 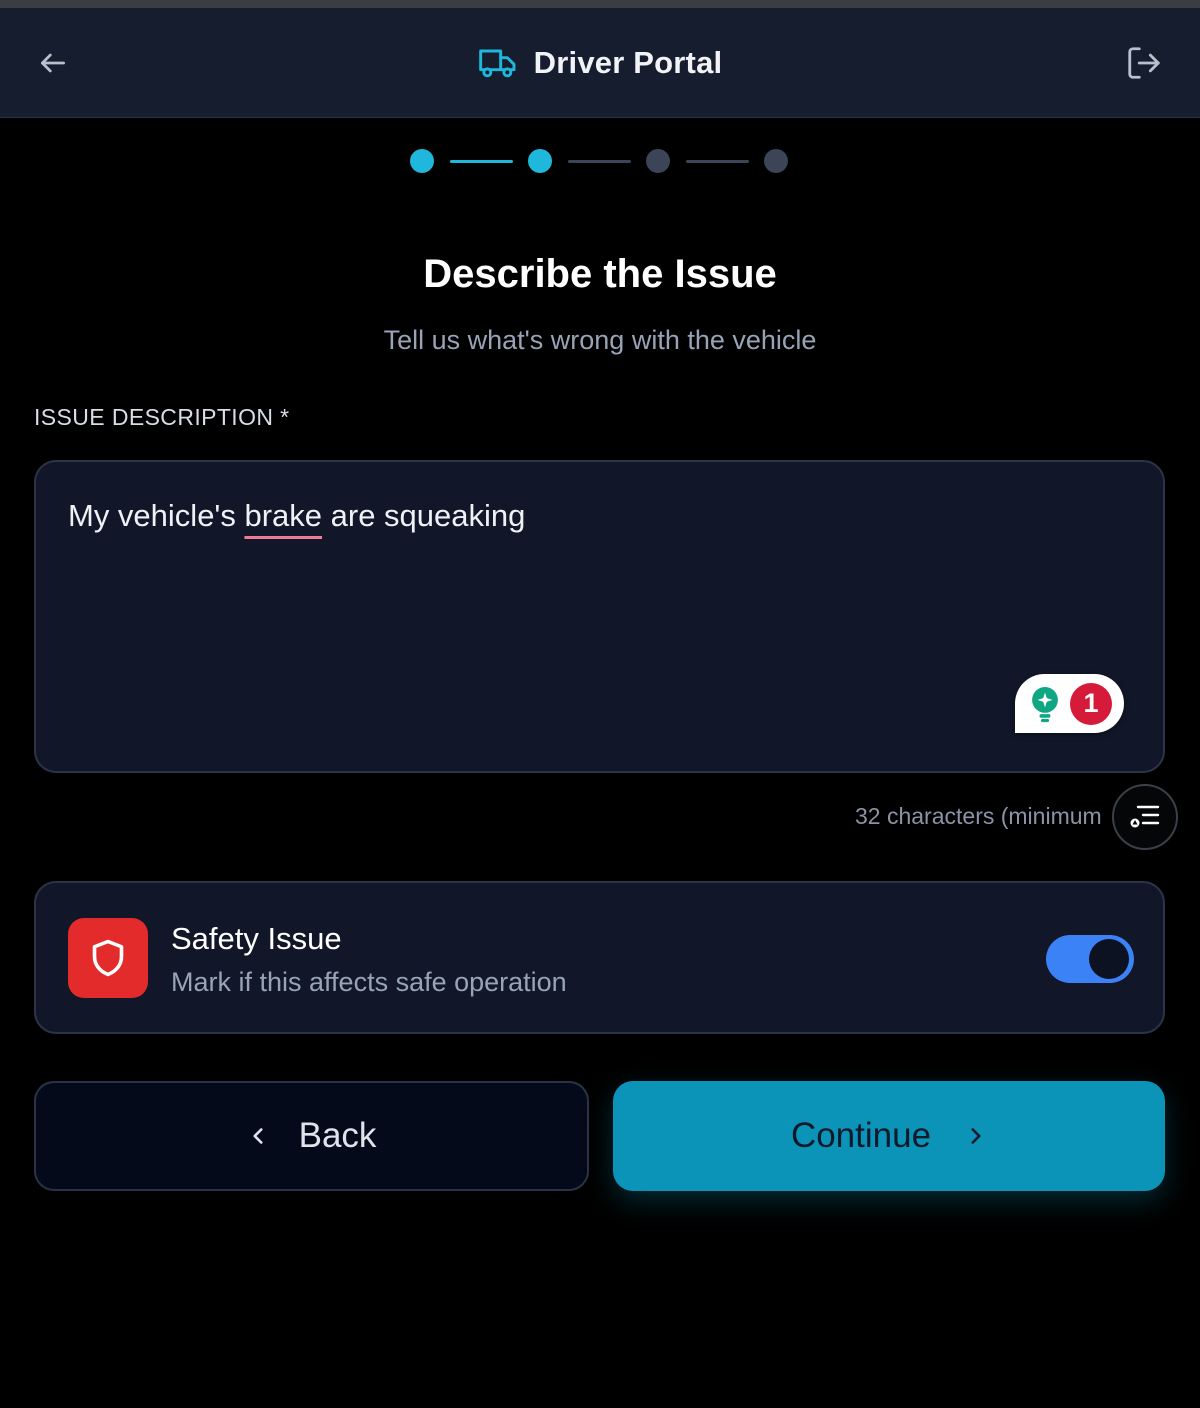 I want to click on issue-description-value: My vehicle's brake are squeaking, so click(x=296, y=516).